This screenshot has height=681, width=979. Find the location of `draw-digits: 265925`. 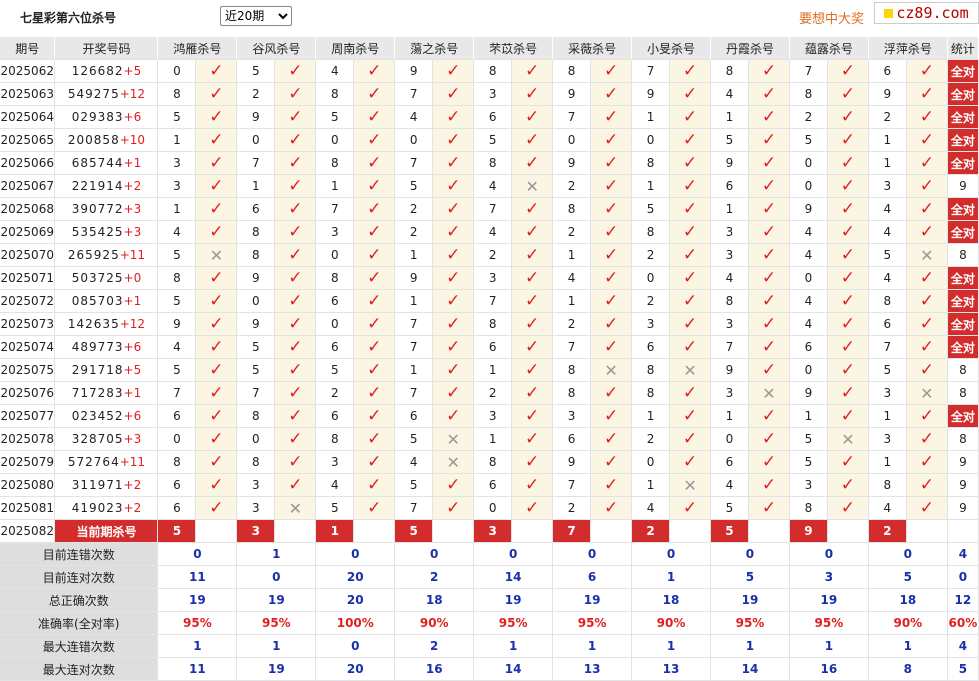

draw-digits: 265925 is located at coordinates (93, 255).